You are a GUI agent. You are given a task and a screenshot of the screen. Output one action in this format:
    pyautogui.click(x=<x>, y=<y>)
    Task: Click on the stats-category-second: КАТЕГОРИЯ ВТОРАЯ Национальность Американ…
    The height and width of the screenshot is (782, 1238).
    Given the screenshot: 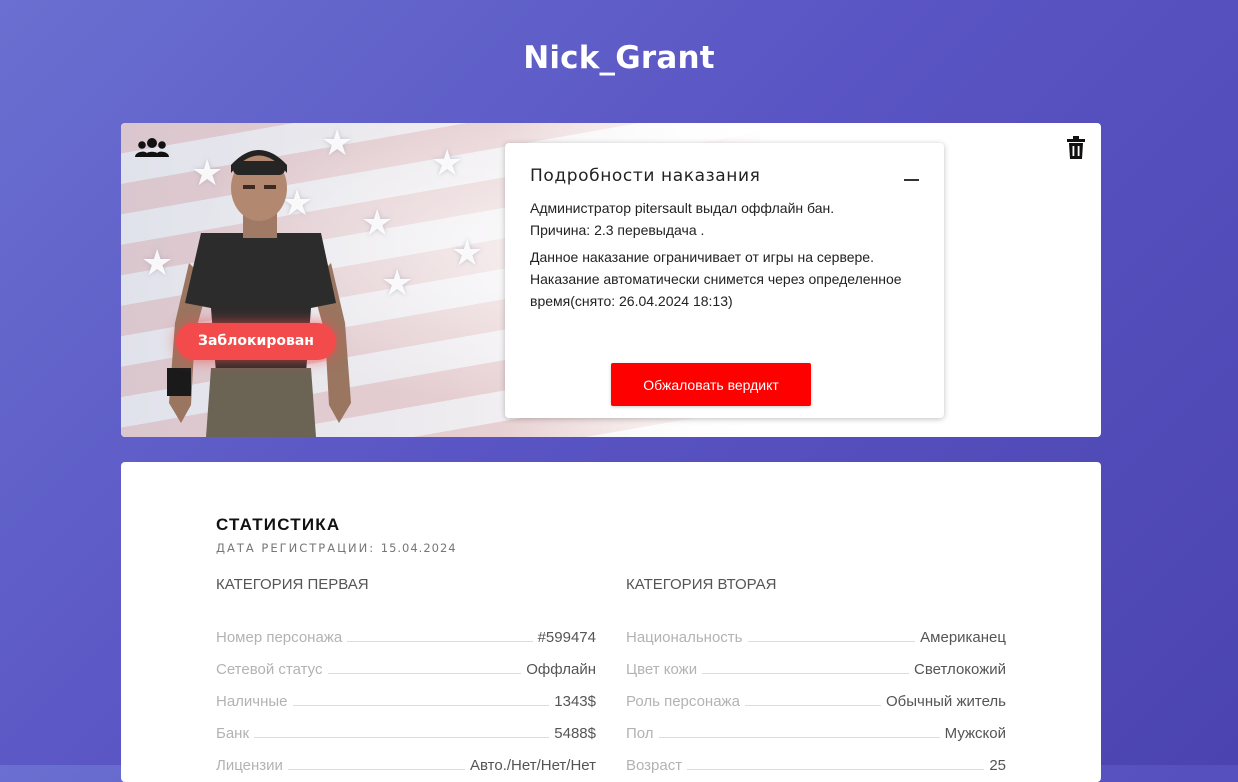 What is the action you would take?
    pyautogui.click(x=816, y=675)
    